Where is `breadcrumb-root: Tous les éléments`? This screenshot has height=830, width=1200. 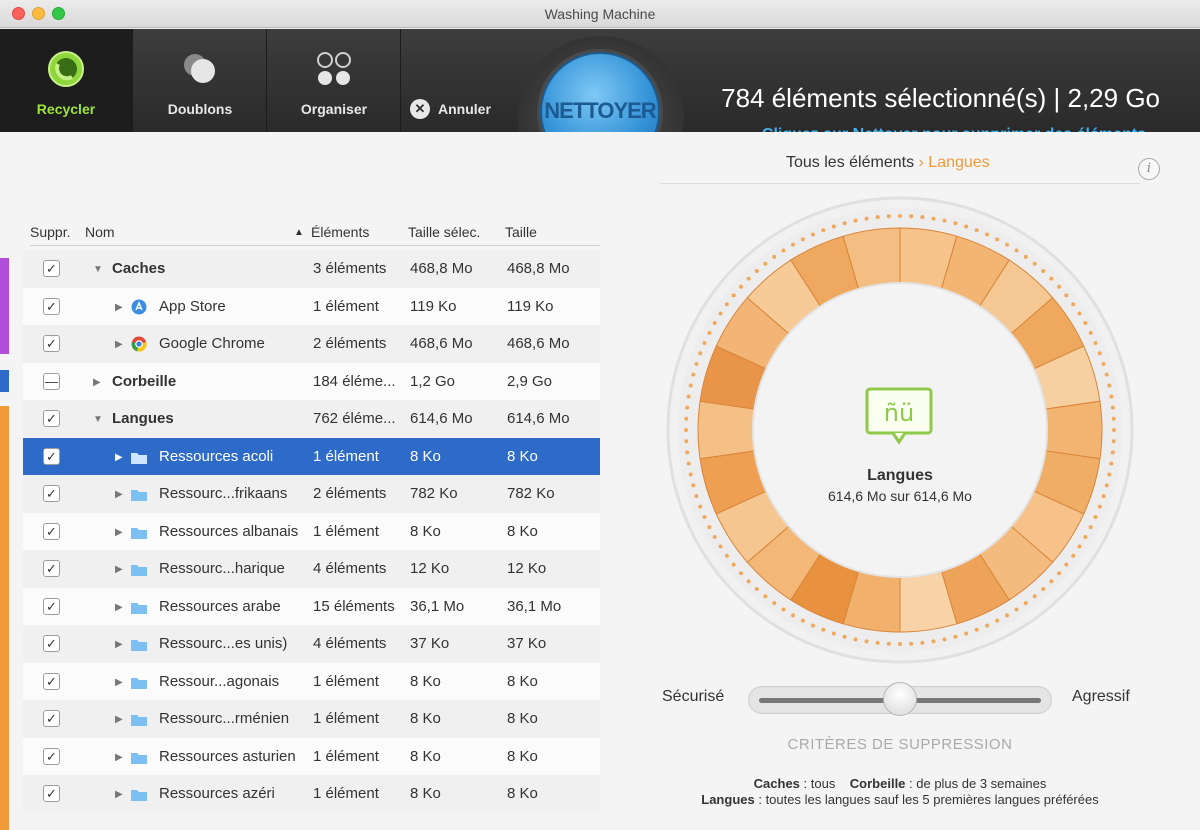
breadcrumb-root: Tous les éléments is located at coordinates (850, 162).